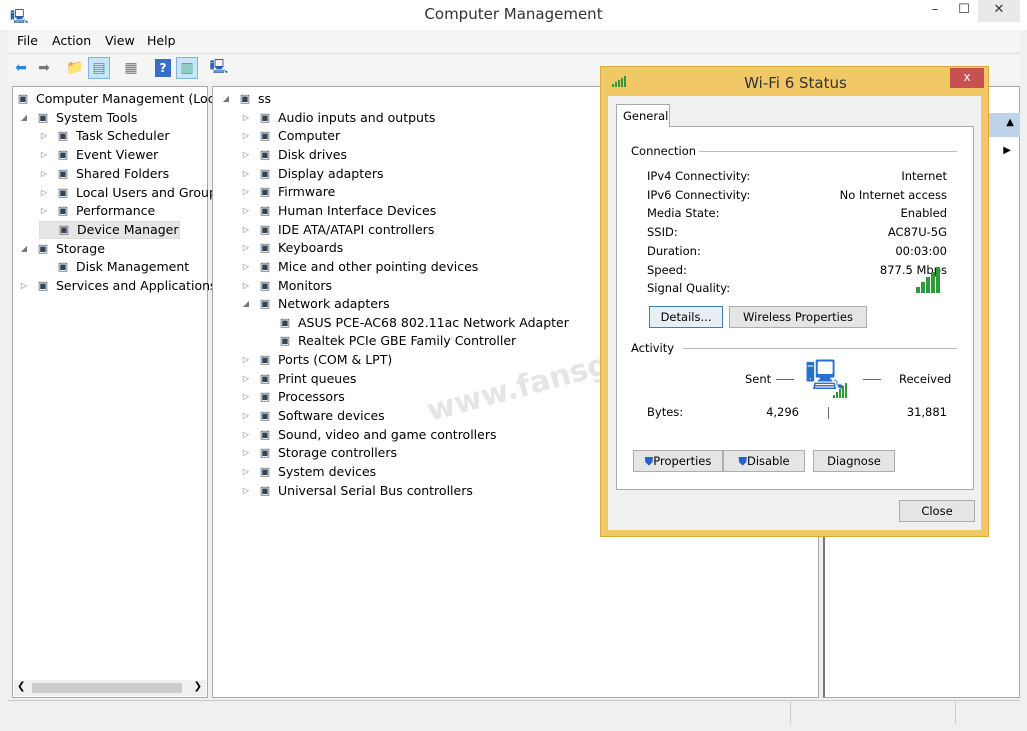  Describe the element at coordinates (798, 317) in the screenshot. I see `wireless-properties-button: Wireless Properties` at that location.